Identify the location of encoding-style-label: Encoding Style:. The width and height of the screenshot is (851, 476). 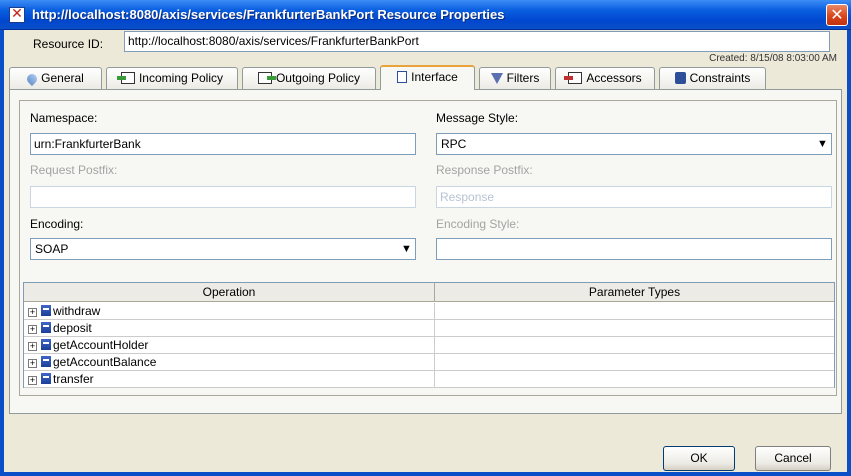
(478, 224).